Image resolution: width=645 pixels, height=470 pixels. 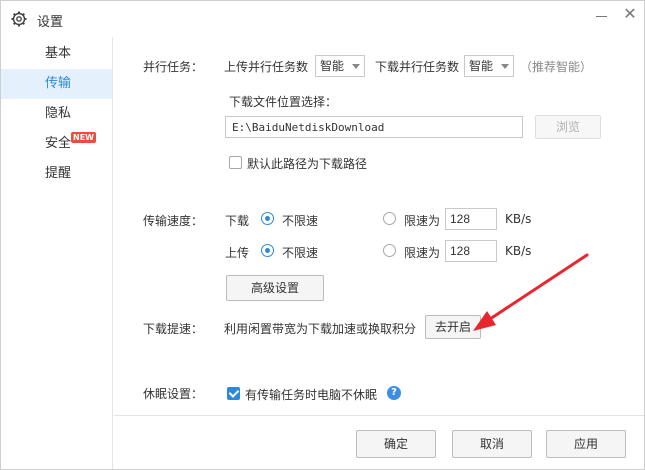 What do you see at coordinates (422, 221) in the screenshot?
I see `download-limit-label: 限速为` at bounding box center [422, 221].